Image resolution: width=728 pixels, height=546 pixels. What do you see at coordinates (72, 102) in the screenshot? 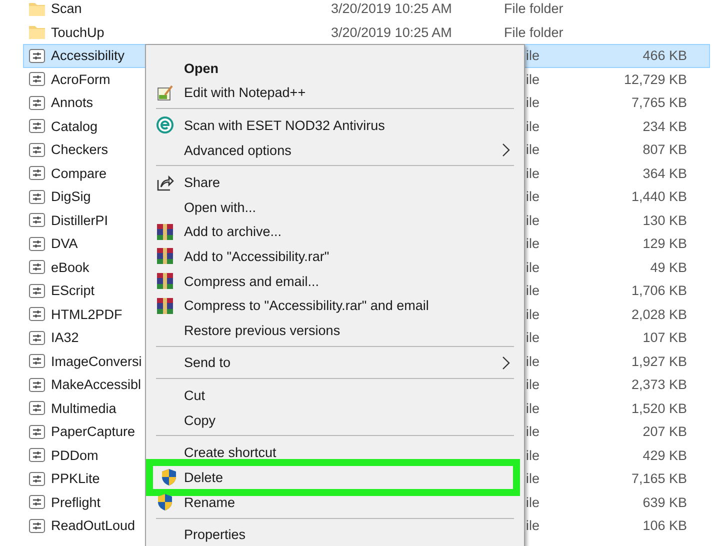
I see `file-name: Annots` at bounding box center [72, 102].